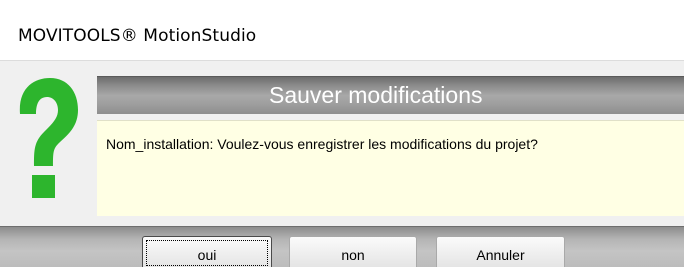  I want to click on no-button-label: non, so click(353, 255).